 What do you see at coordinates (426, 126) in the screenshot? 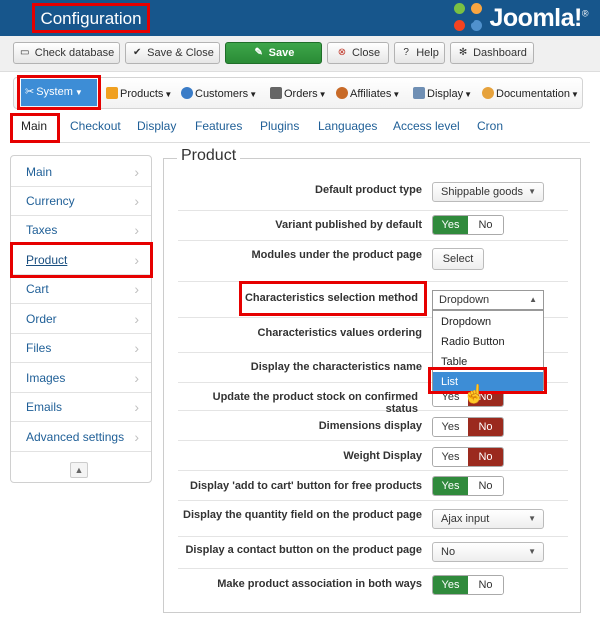
I see `tab-access-level: Access level` at bounding box center [426, 126].